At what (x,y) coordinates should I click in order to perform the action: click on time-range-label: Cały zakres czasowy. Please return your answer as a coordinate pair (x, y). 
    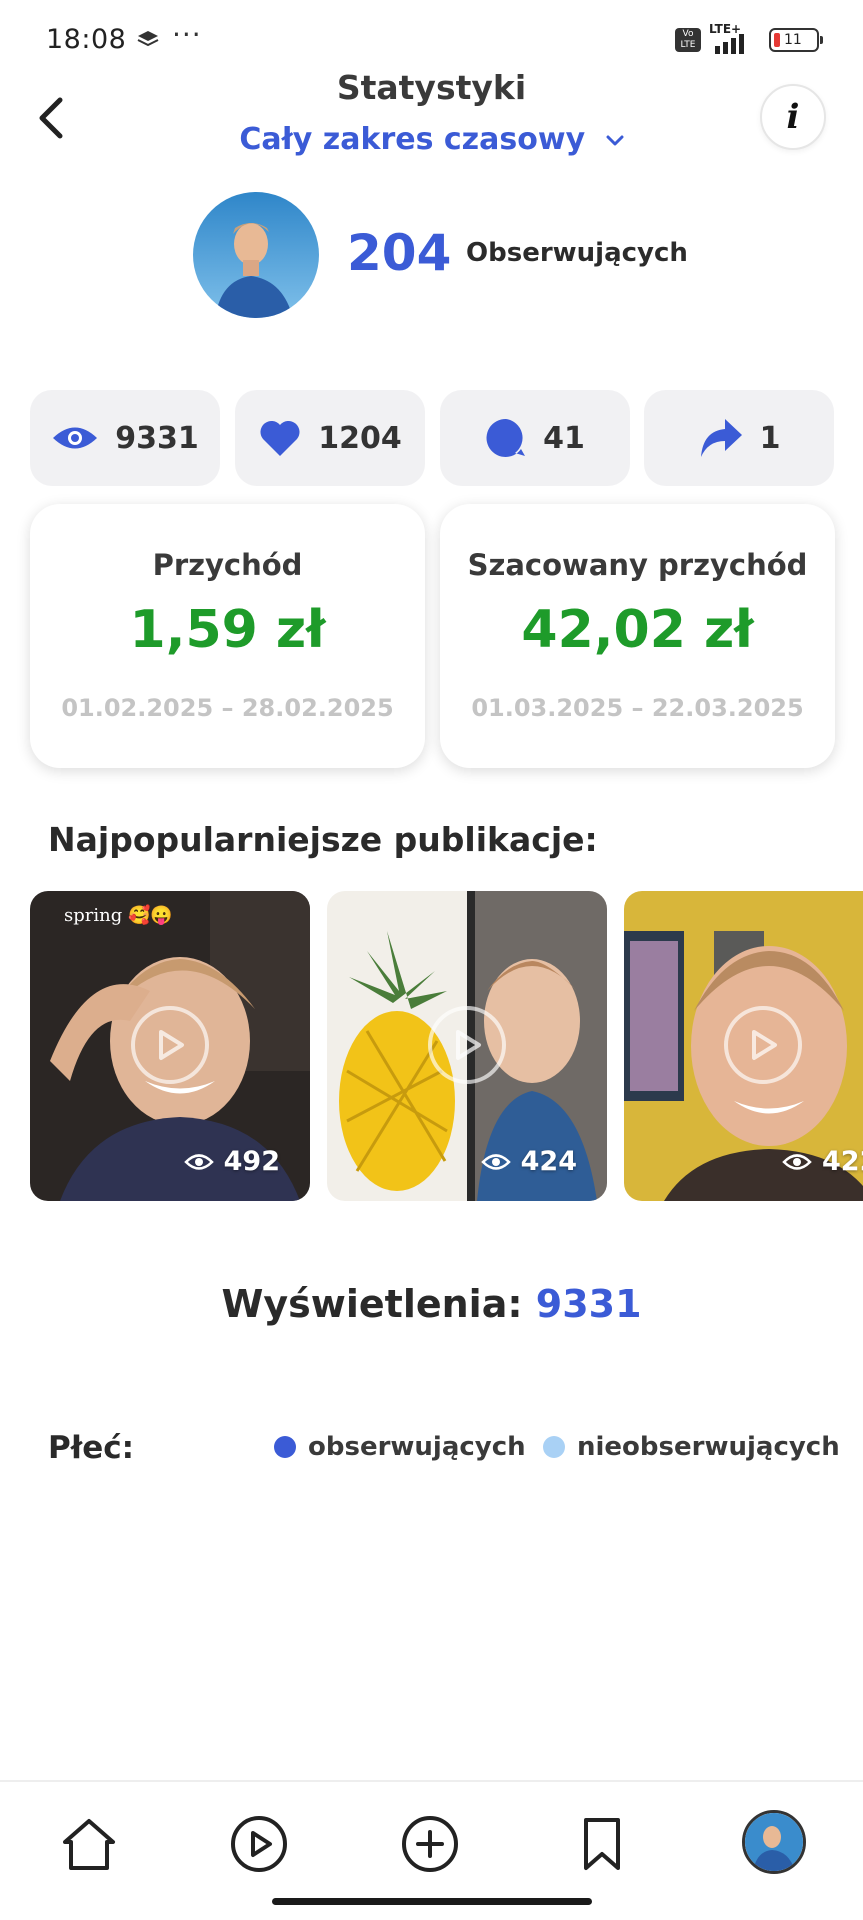
    Looking at the image, I should click on (412, 139).